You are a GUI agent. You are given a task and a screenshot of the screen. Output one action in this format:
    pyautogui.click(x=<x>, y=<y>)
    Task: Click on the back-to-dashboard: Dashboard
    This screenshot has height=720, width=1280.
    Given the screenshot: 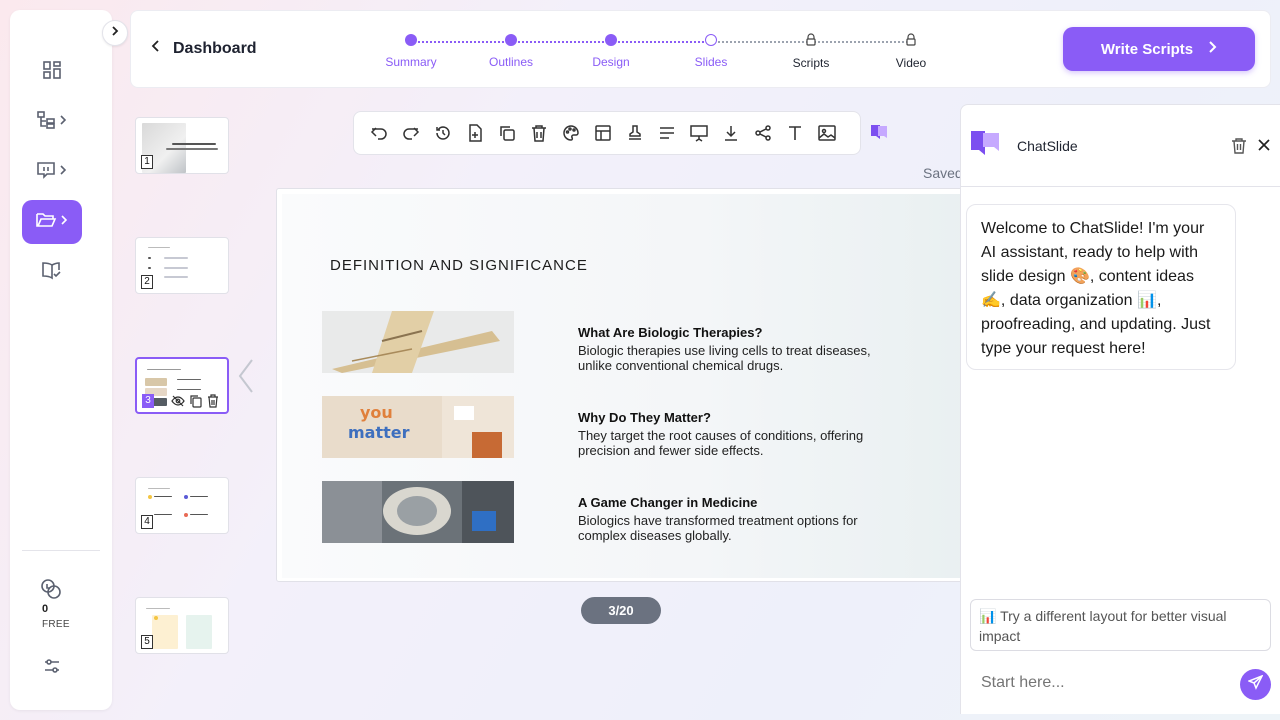 What is the action you would take?
    pyautogui.click(x=204, y=48)
    